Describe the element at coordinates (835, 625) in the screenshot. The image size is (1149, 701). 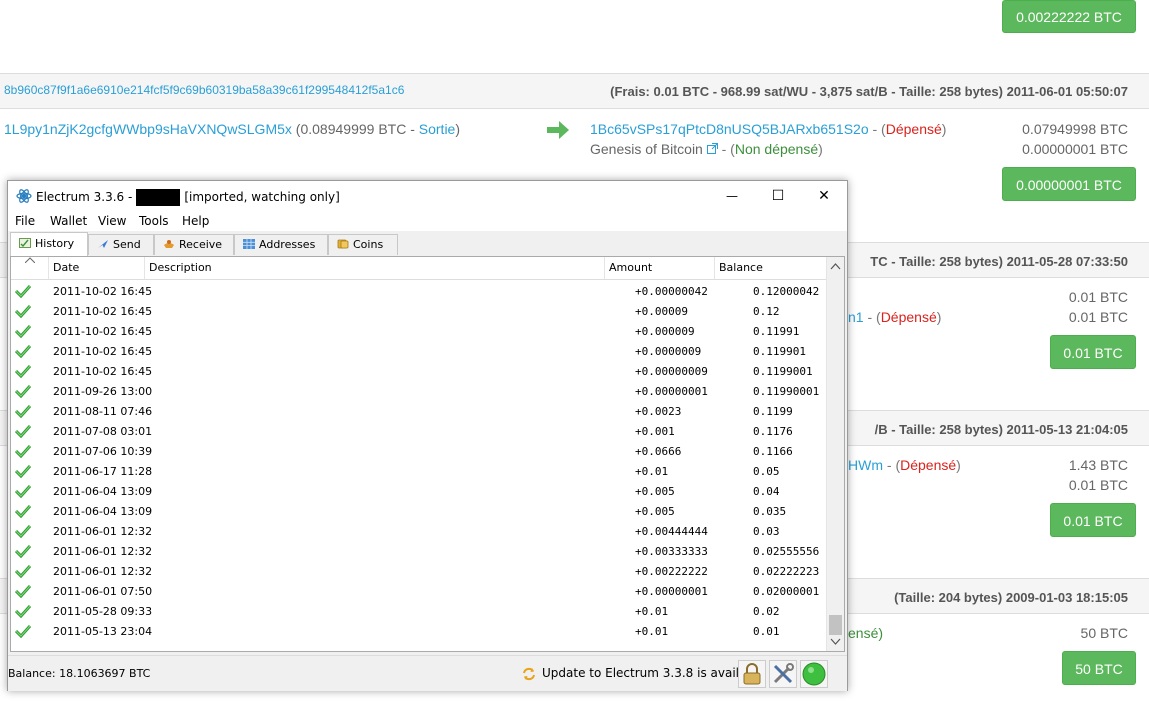
I see `scrollbar-thumb` at that location.